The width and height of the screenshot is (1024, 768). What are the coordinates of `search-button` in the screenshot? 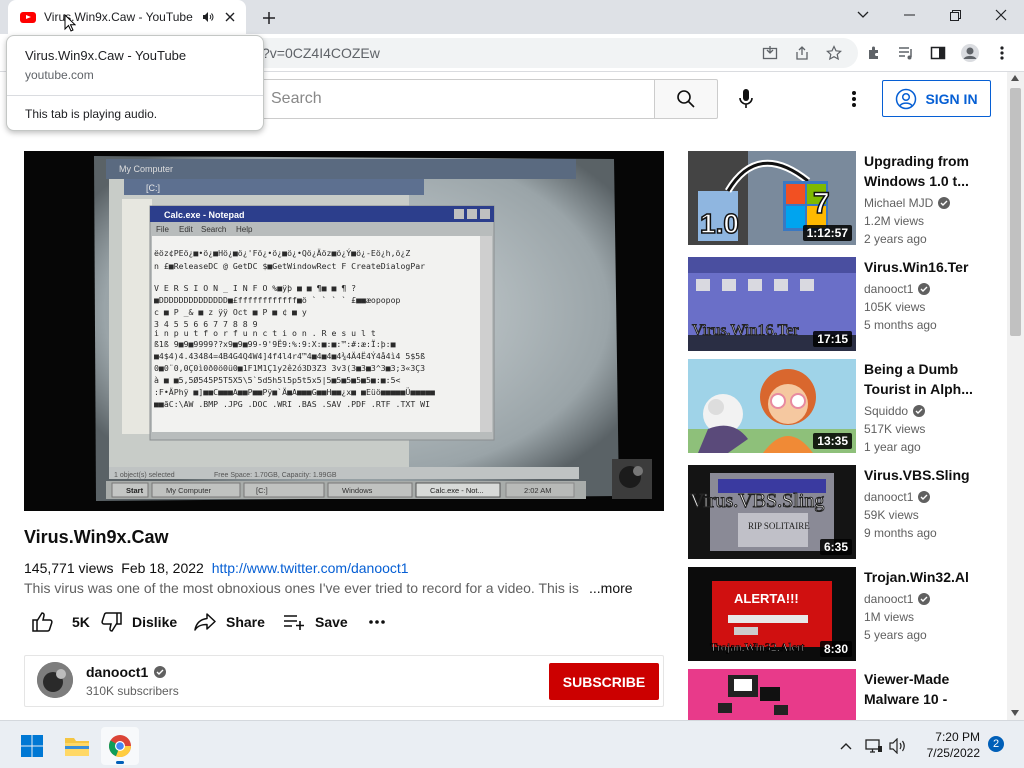 It's located at (686, 99).